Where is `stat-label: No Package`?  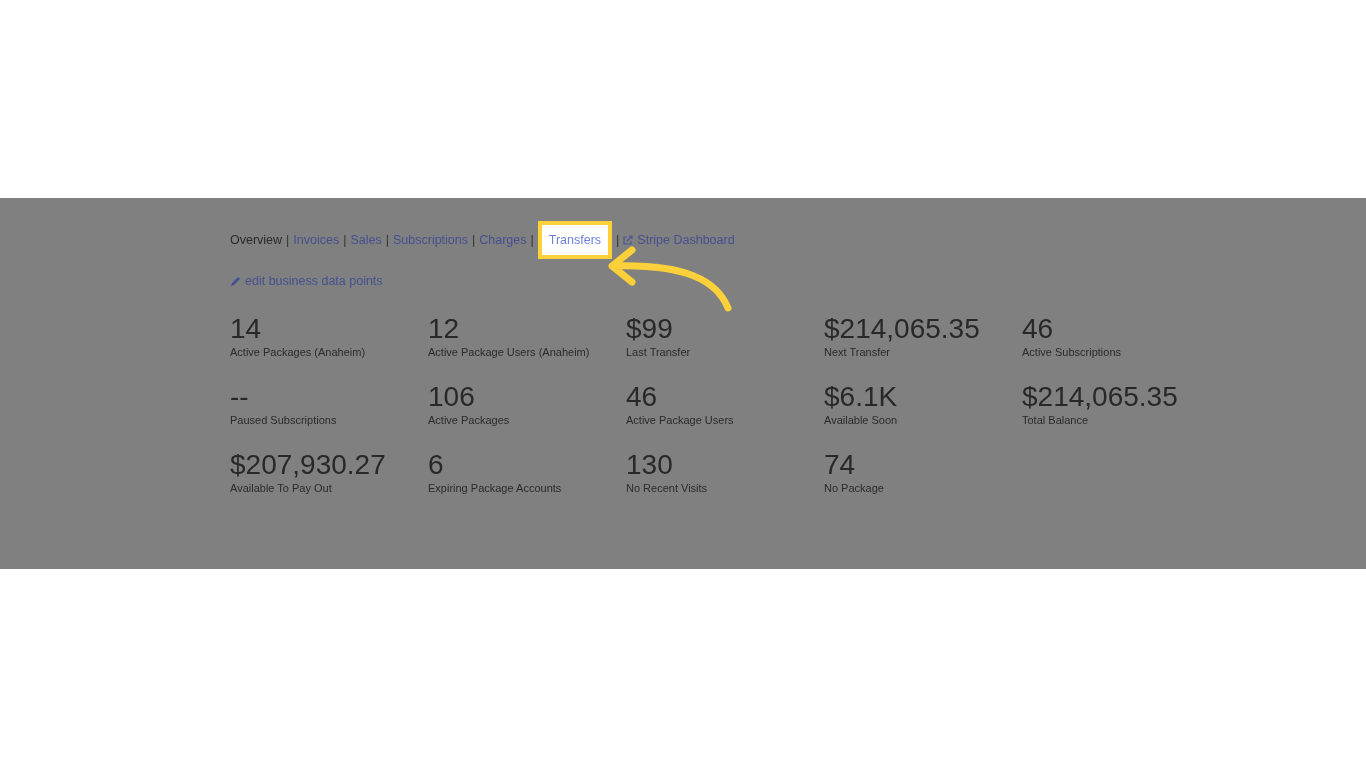 stat-label: No Package is located at coordinates (854, 487).